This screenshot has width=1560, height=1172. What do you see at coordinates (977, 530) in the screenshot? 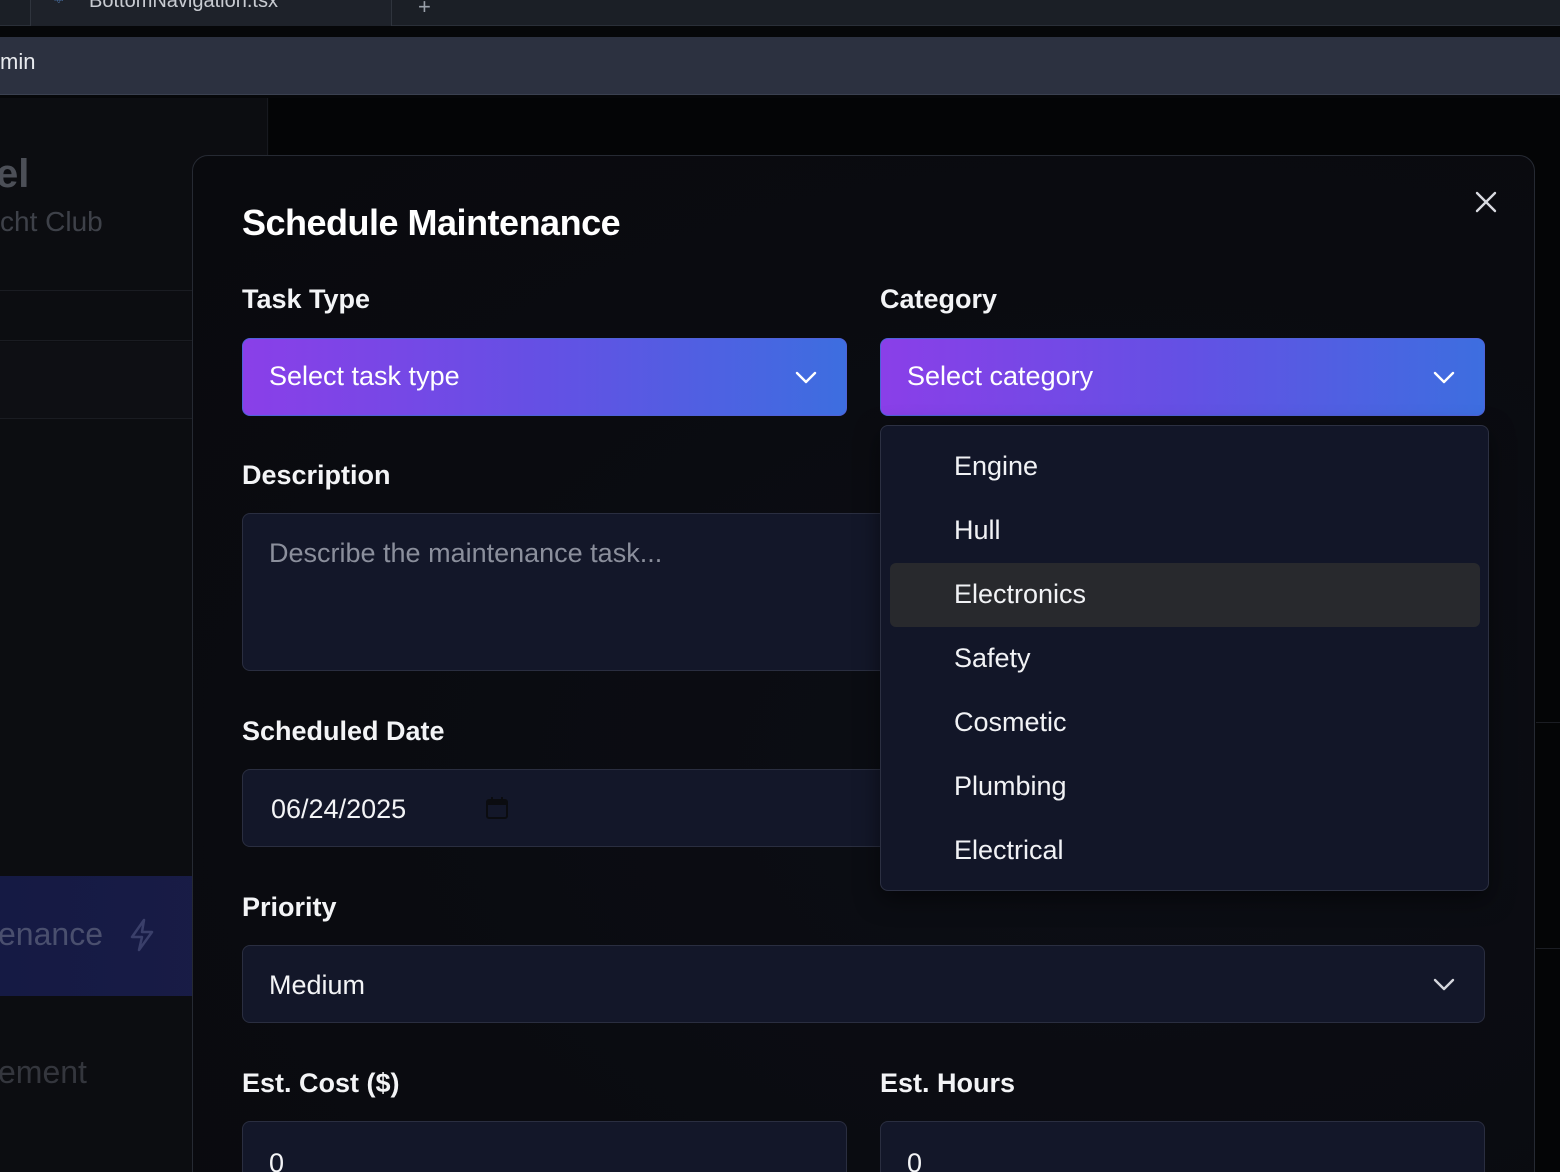
I see `option-label: Hull` at bounding box center [977, 530].